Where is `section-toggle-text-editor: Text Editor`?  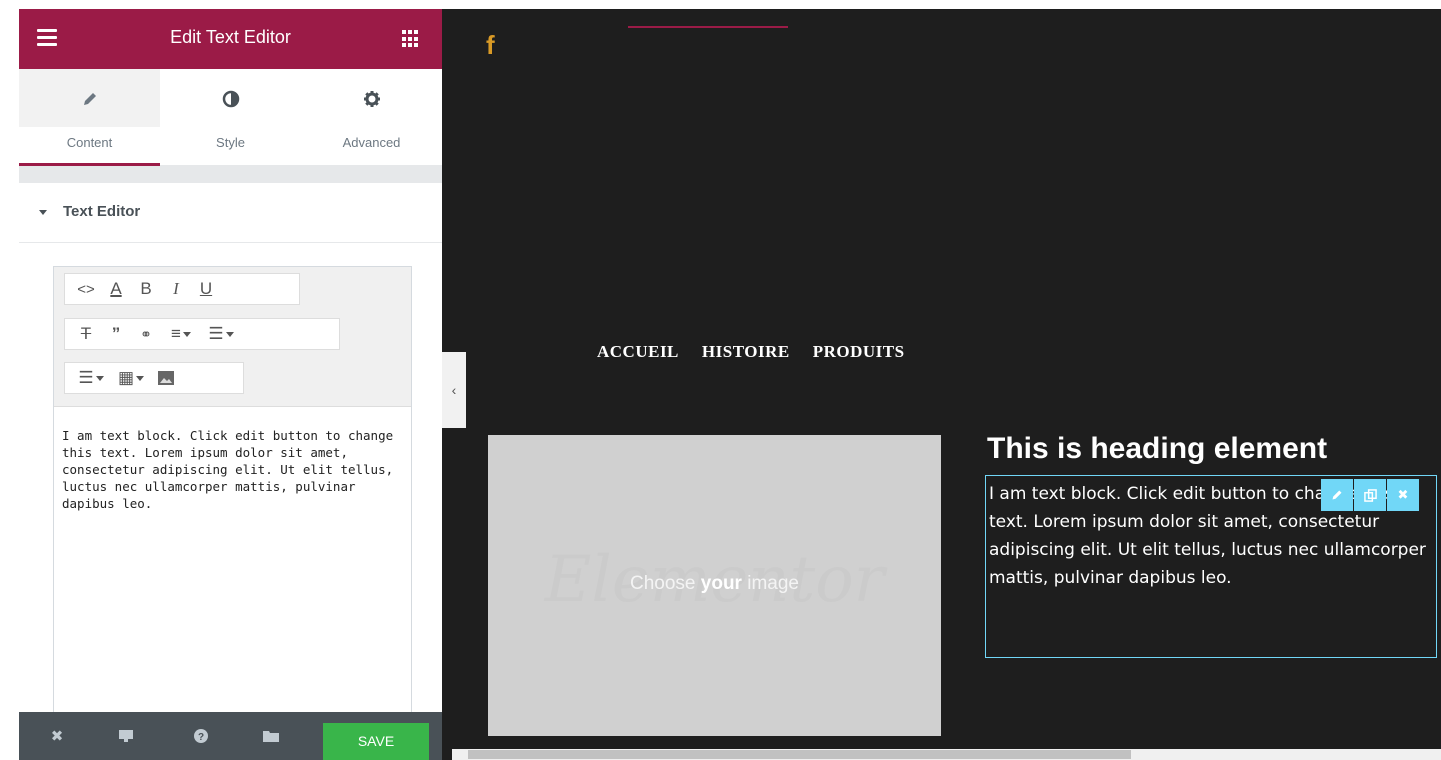
section-toggle-text-editor: Text Editor is located at coordinates (230, 213).